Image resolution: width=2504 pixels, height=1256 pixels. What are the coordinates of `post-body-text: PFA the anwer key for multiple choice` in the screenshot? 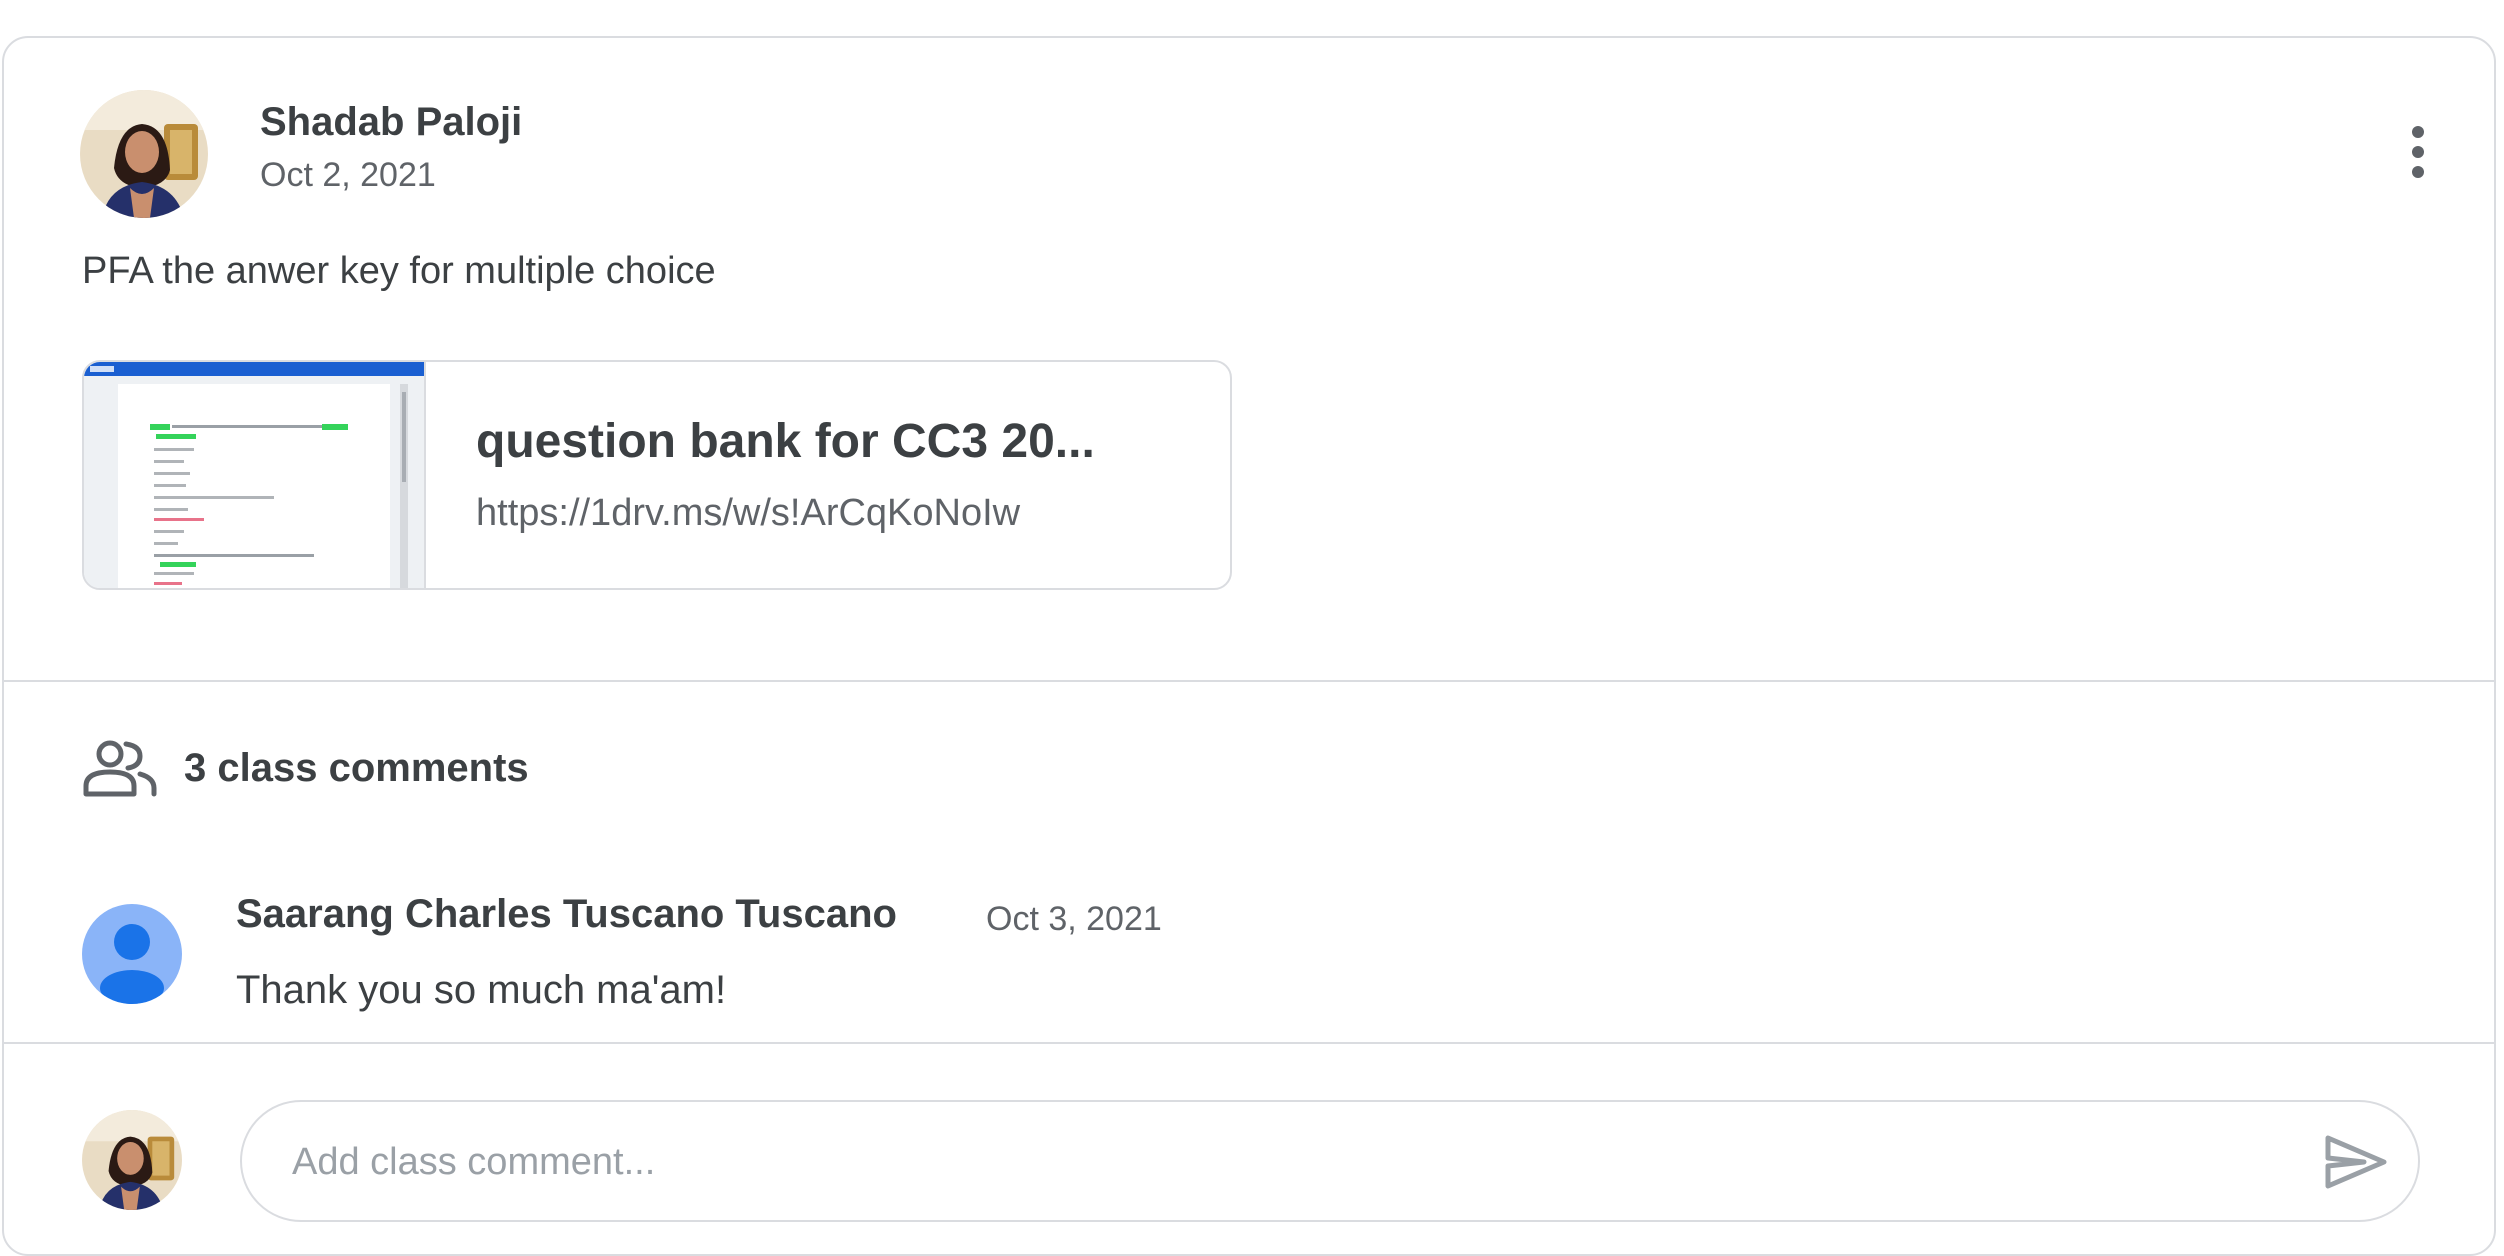 It's located at (399, 271).